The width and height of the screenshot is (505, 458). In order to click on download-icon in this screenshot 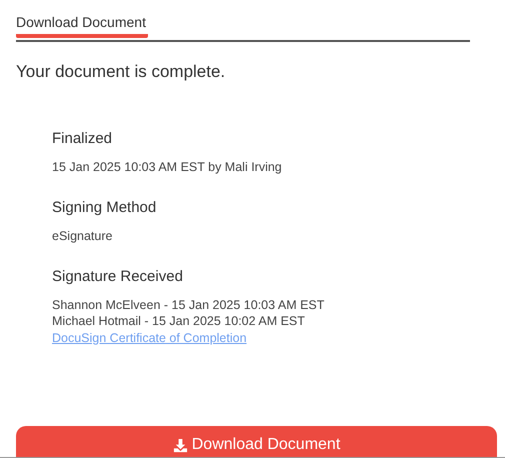, I will do `click(180, 445)`.